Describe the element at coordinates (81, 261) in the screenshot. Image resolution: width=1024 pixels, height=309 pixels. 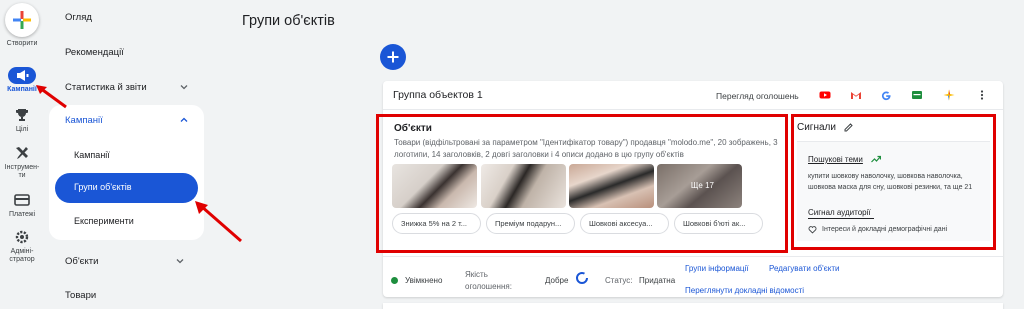
I see `nav-assets: Об'єкти` at that location.